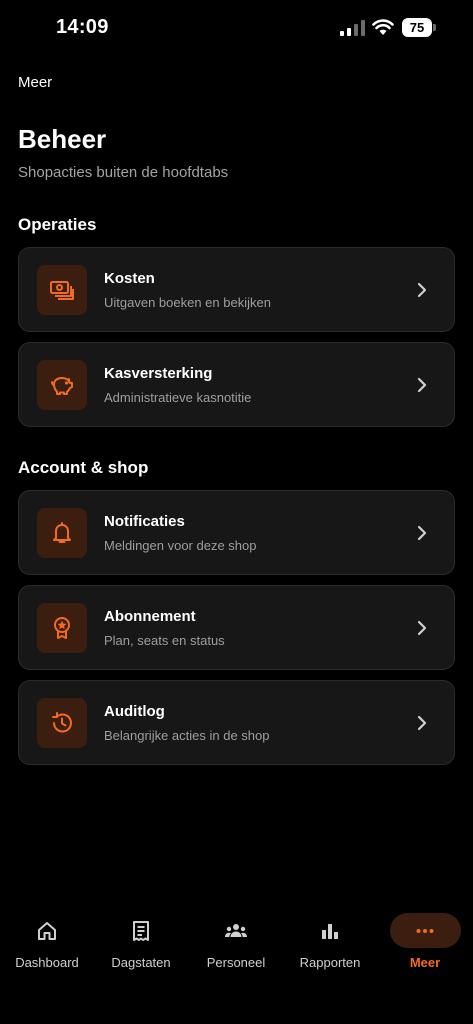 The width and height of the screenshot is (473, 1024). I want to click on tab-label: Dagstaten, so click(141, 962).